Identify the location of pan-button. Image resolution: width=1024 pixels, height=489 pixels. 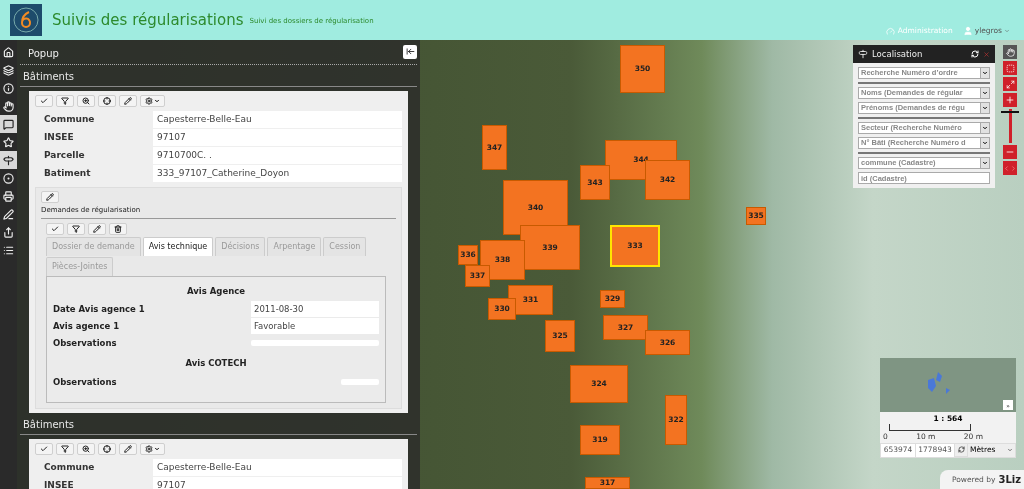
(1010, 52).